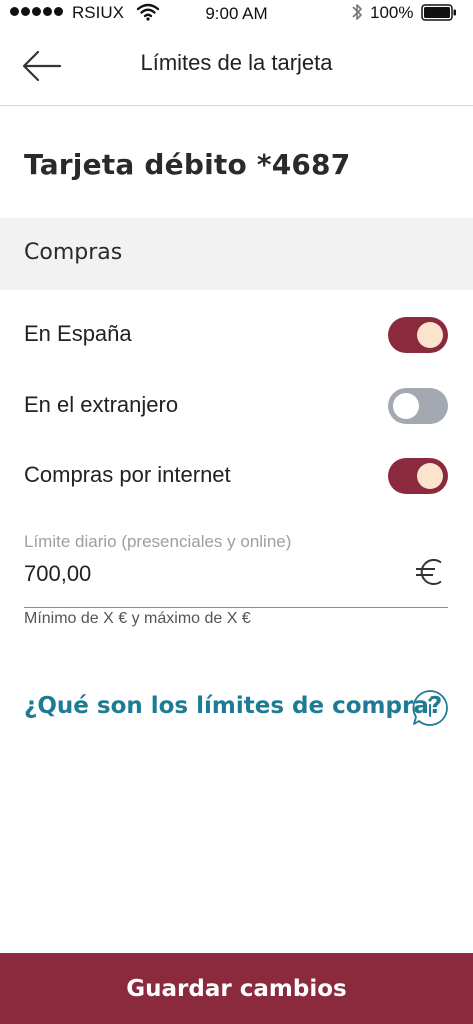 The width and height of the screenshot is (473, 1024). Describe the element at coordinates (392, 12) in the screenshot. I see `battery-percentage: 100%` at that location.